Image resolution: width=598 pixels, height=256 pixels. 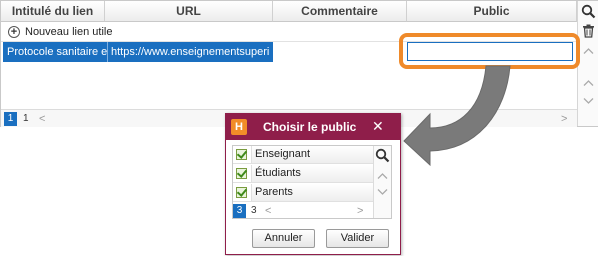 I want to click on dialog-side-toolbar, so click(x=382, y=182).